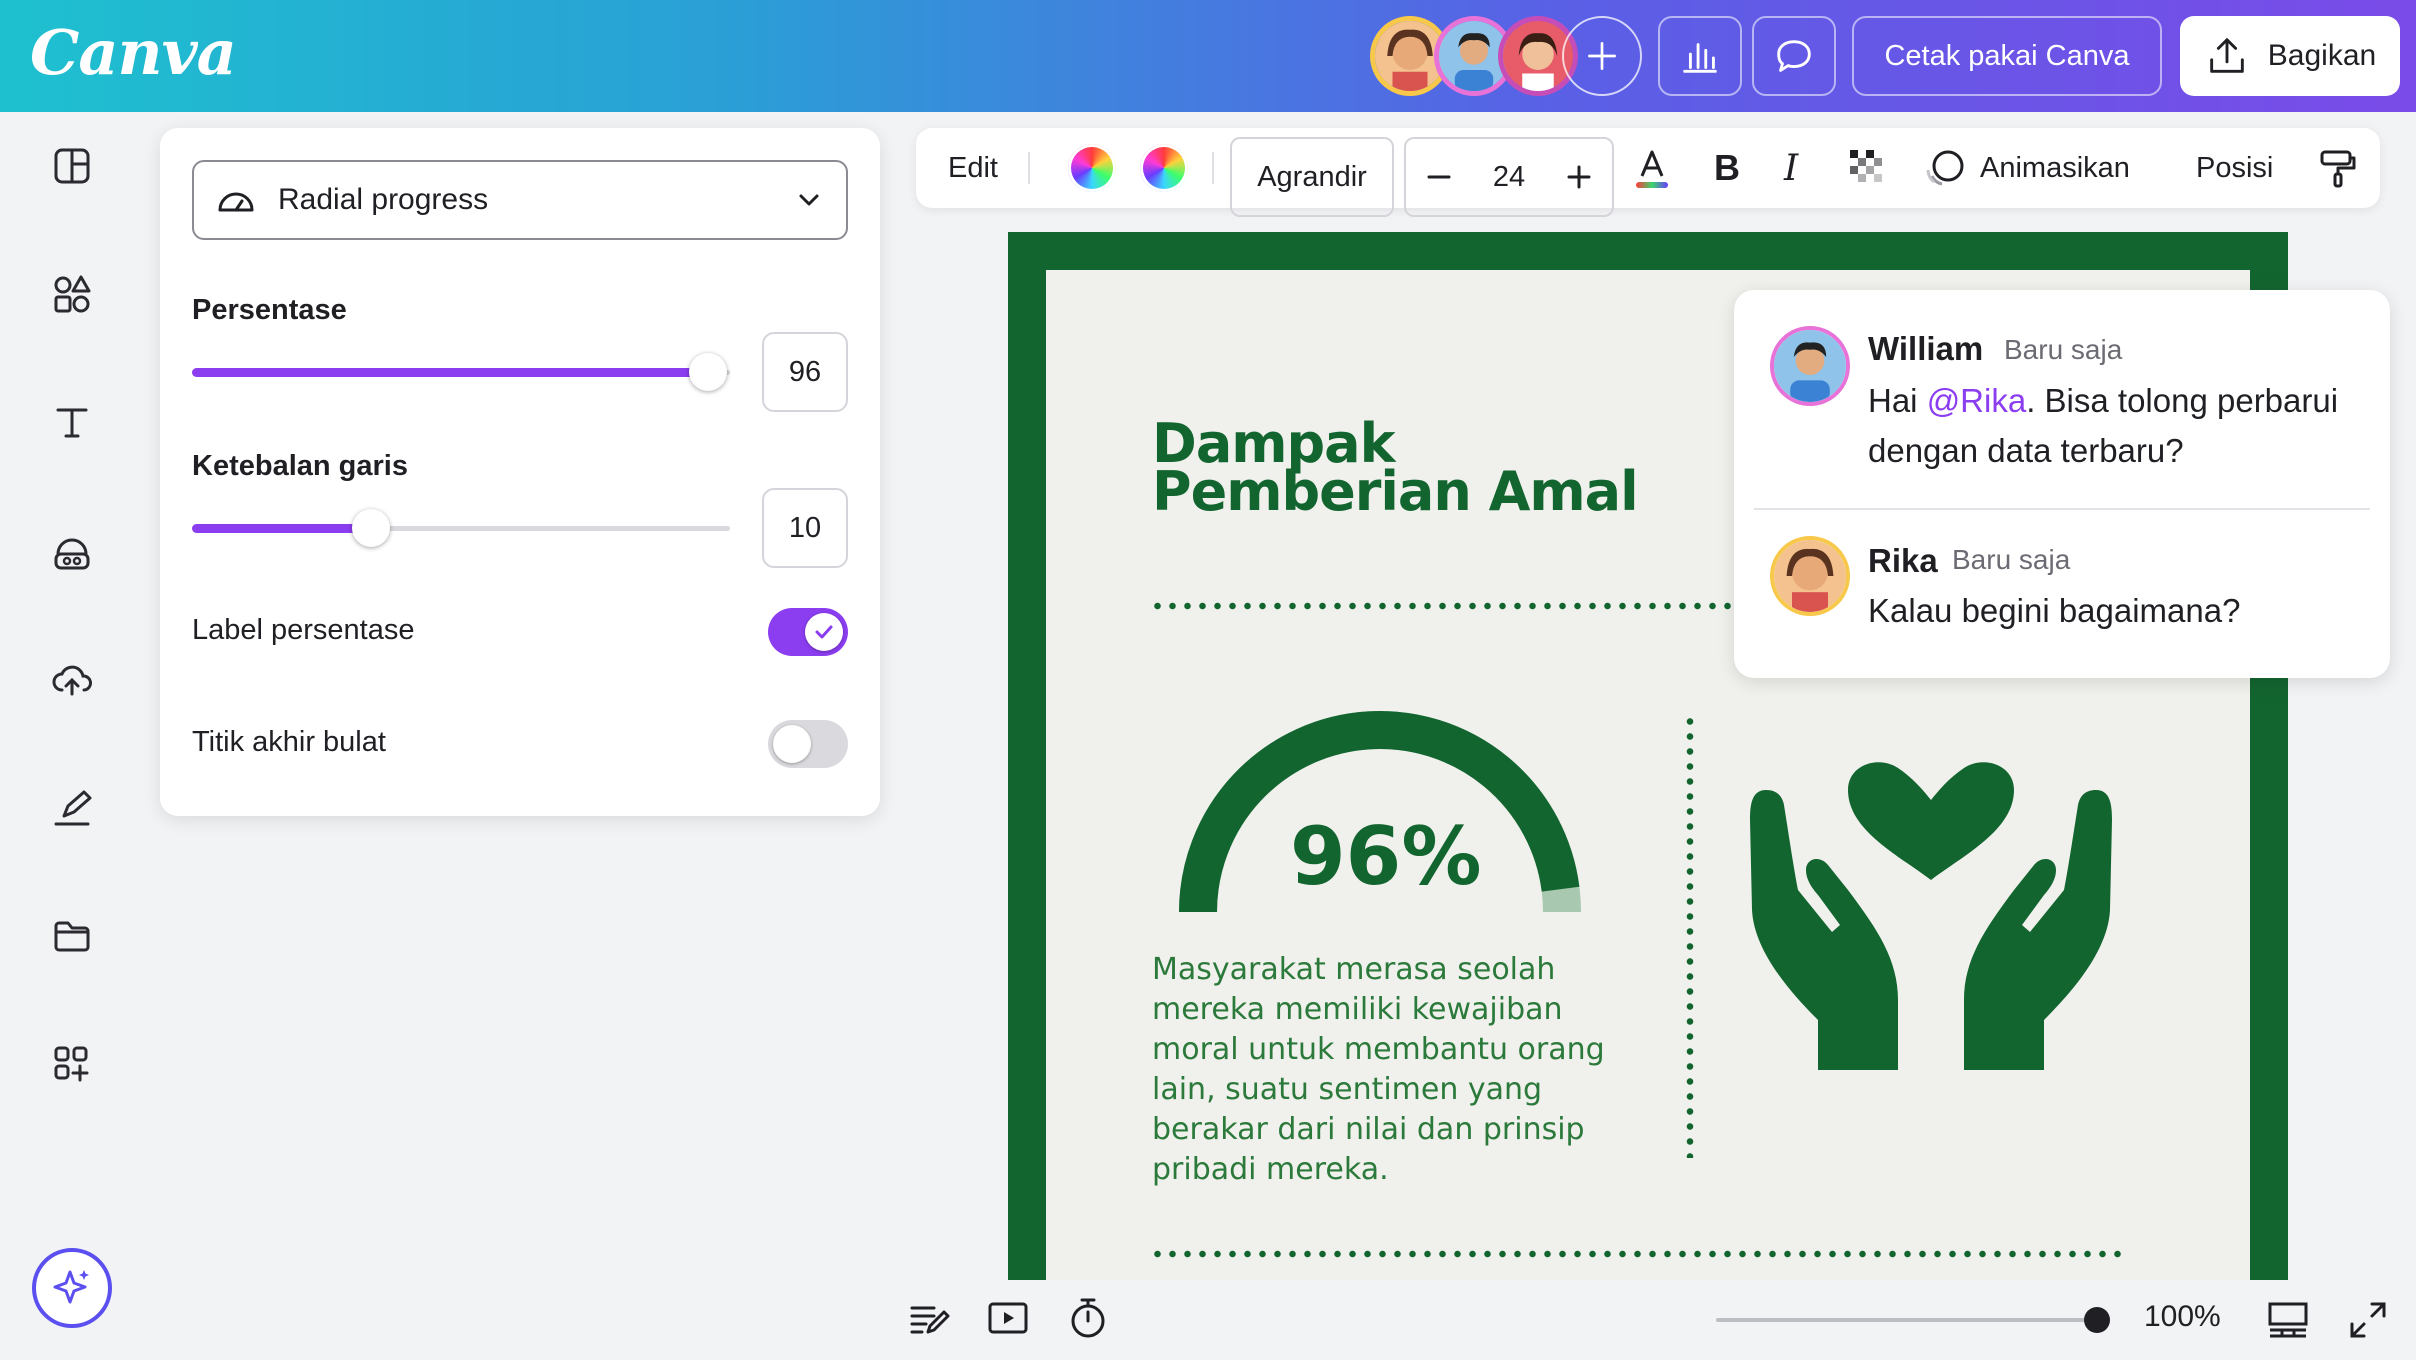 This screenshot has width=2416, height=1360. I want to click on chart-type-value: Radial progress, so click(383, 199).